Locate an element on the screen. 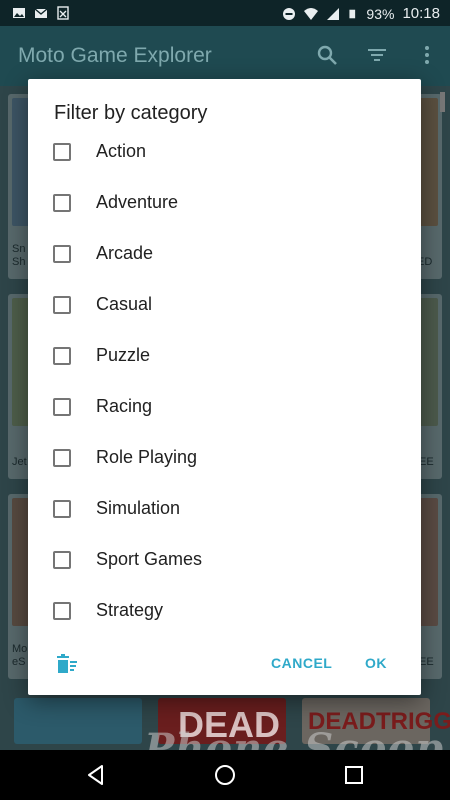 The image size is (450, 800). image-icon is located at coordinates (19, 13).